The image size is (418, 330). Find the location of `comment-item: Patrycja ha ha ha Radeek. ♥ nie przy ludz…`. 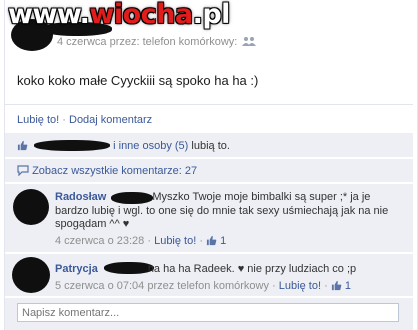

comment-item: Patrycja ha ha ha Radeek. ♥ nie przy ludz… is located at coordinates (206, 277).